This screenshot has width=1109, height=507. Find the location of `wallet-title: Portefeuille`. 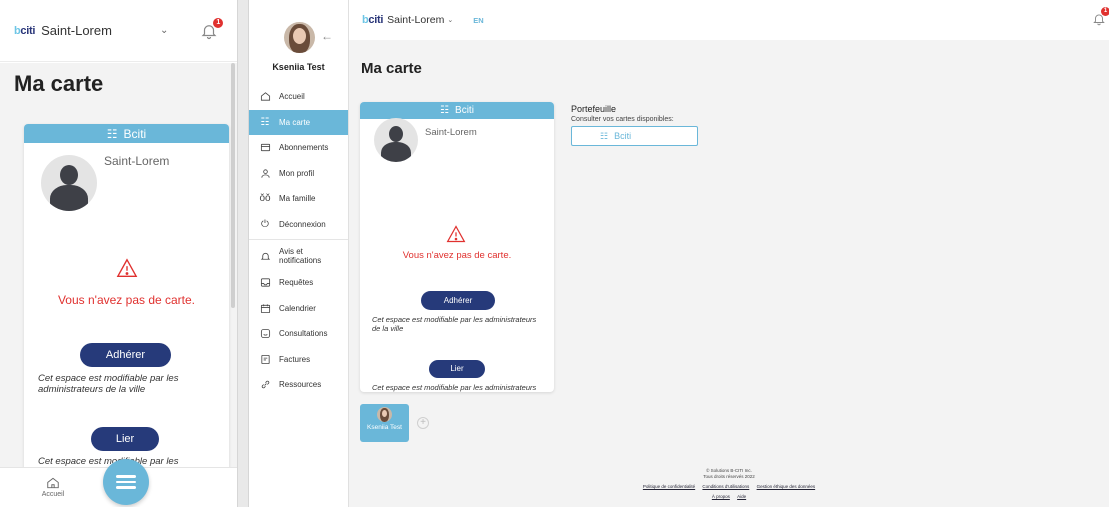

wallet-title: Portefeuille is located at coordinates (594, 109).